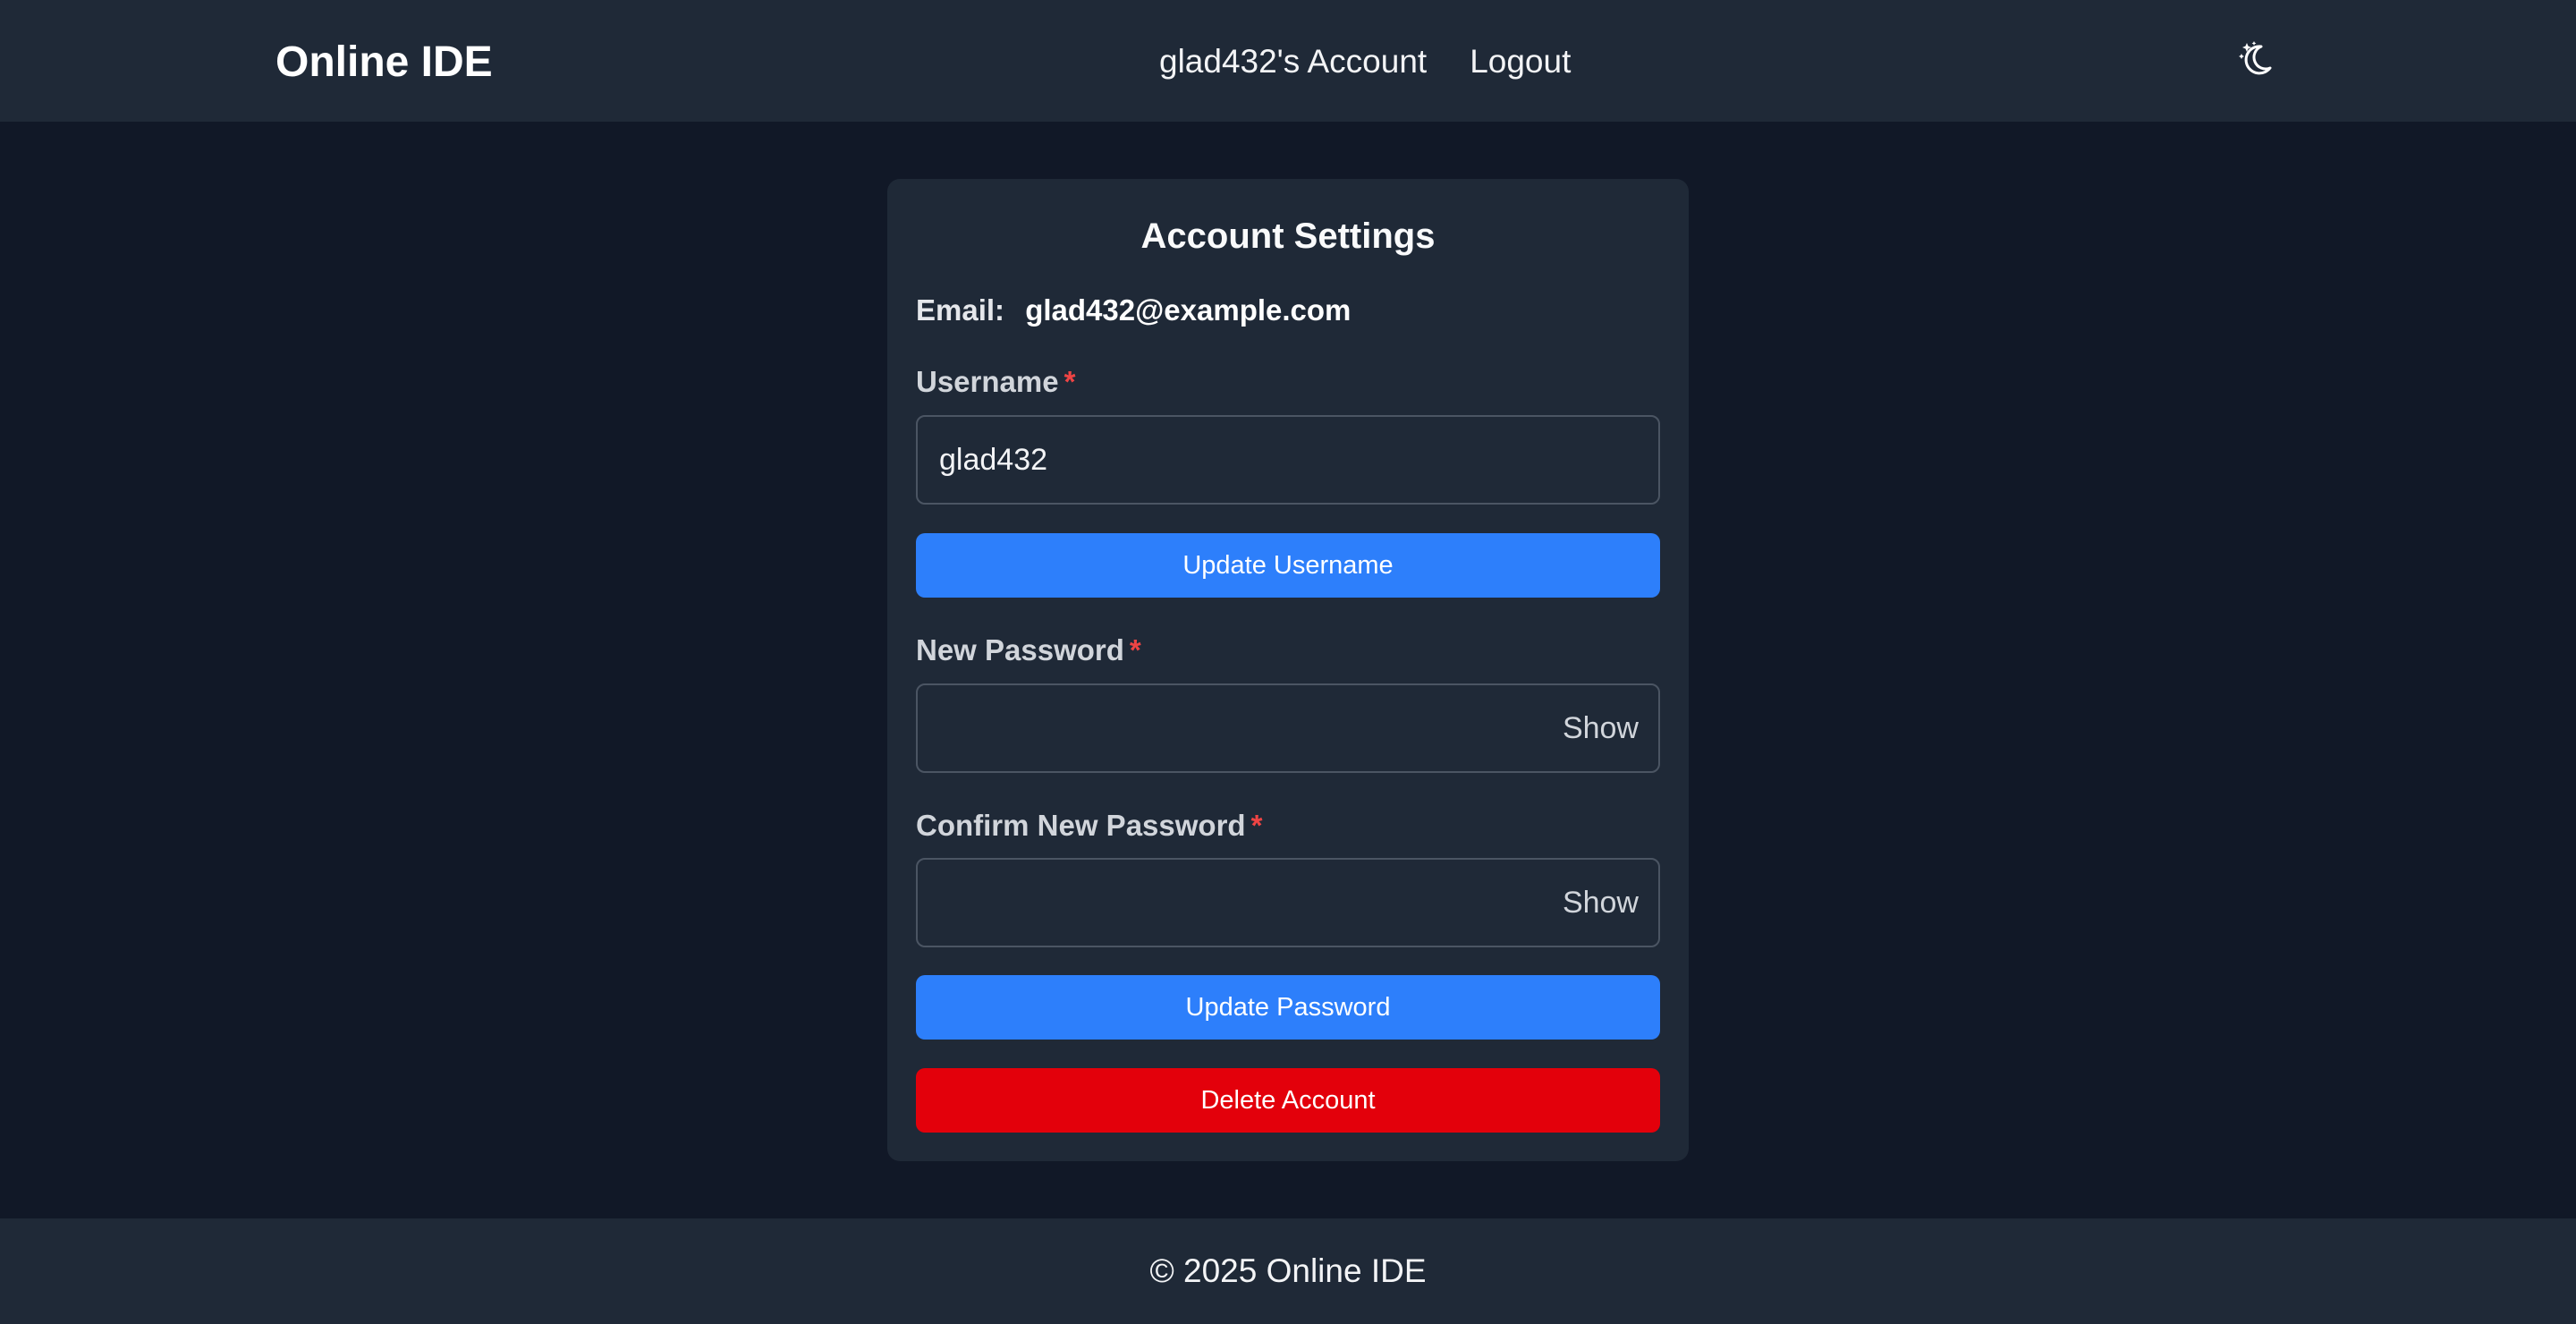 The width and height of the screenshot is (2576, 1324). Describe the element at coordinates (1601, 728) in the screenshot. I see `show-new-password-toggle: Show` at that location.